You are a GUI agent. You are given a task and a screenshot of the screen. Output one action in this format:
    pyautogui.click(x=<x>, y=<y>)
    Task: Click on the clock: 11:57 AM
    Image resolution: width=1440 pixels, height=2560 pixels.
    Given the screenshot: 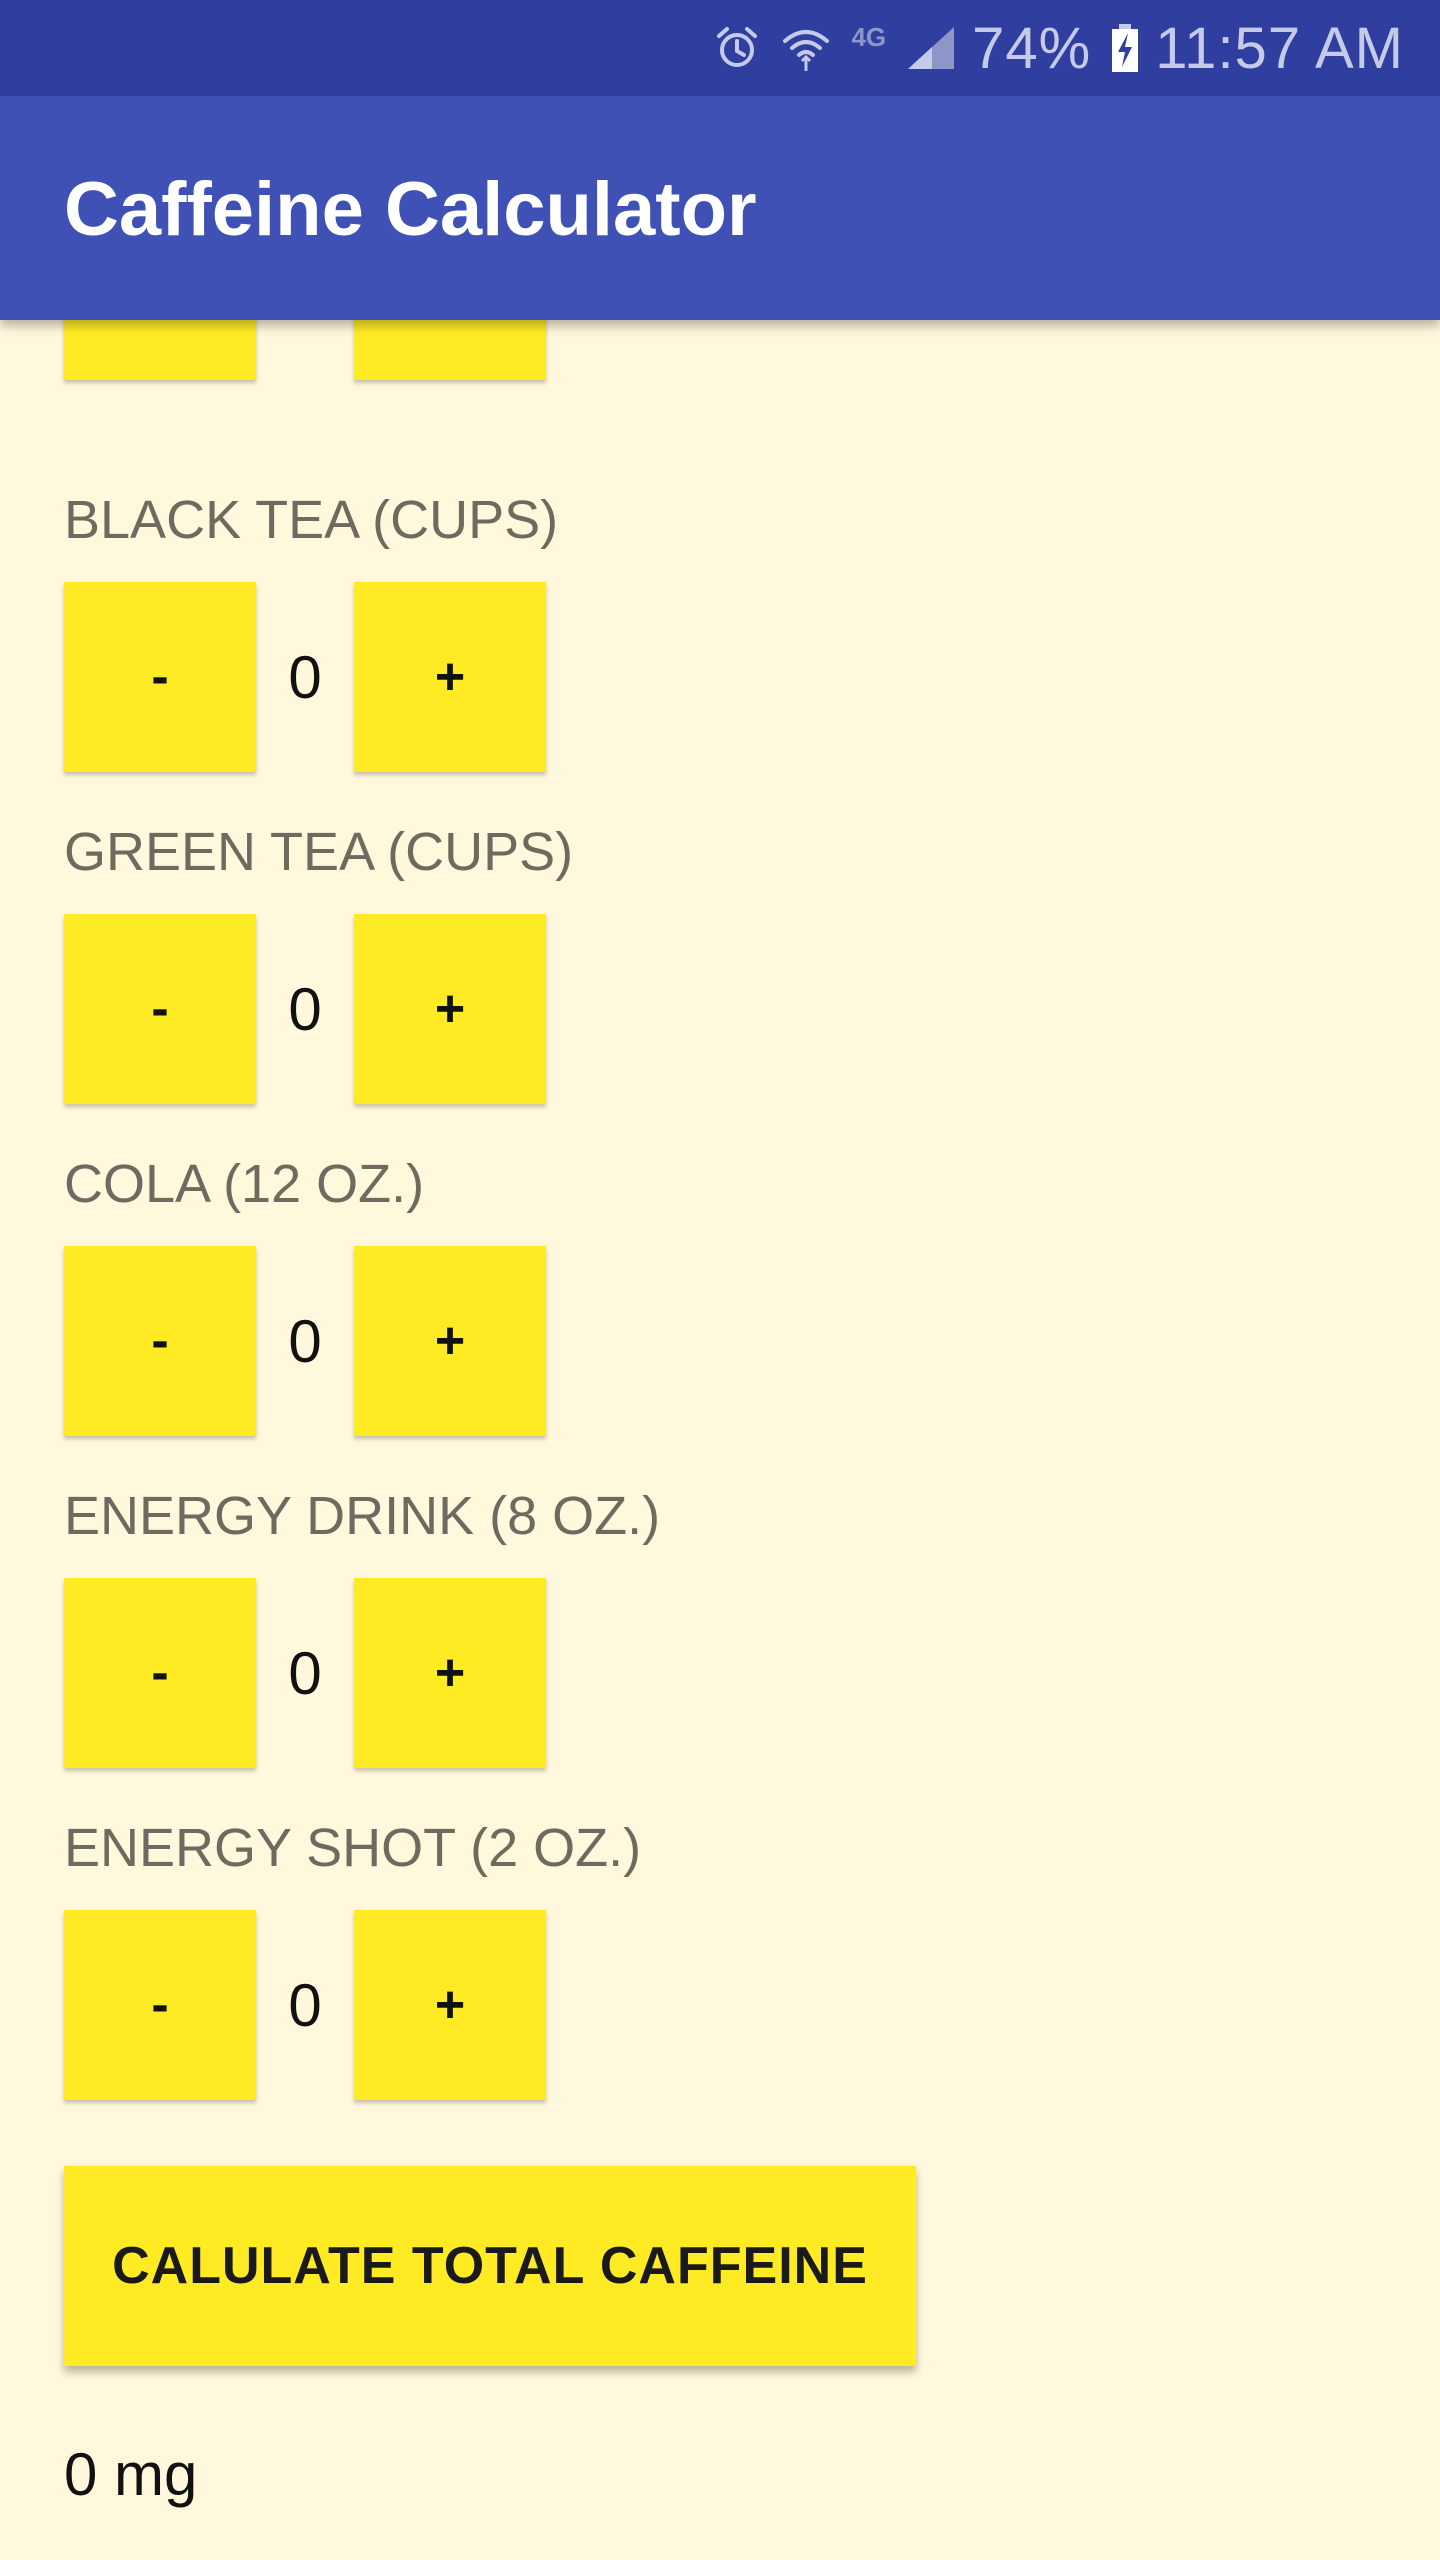 What is the action you would take?
    pyautogui.click(x=1279, y=48)
    